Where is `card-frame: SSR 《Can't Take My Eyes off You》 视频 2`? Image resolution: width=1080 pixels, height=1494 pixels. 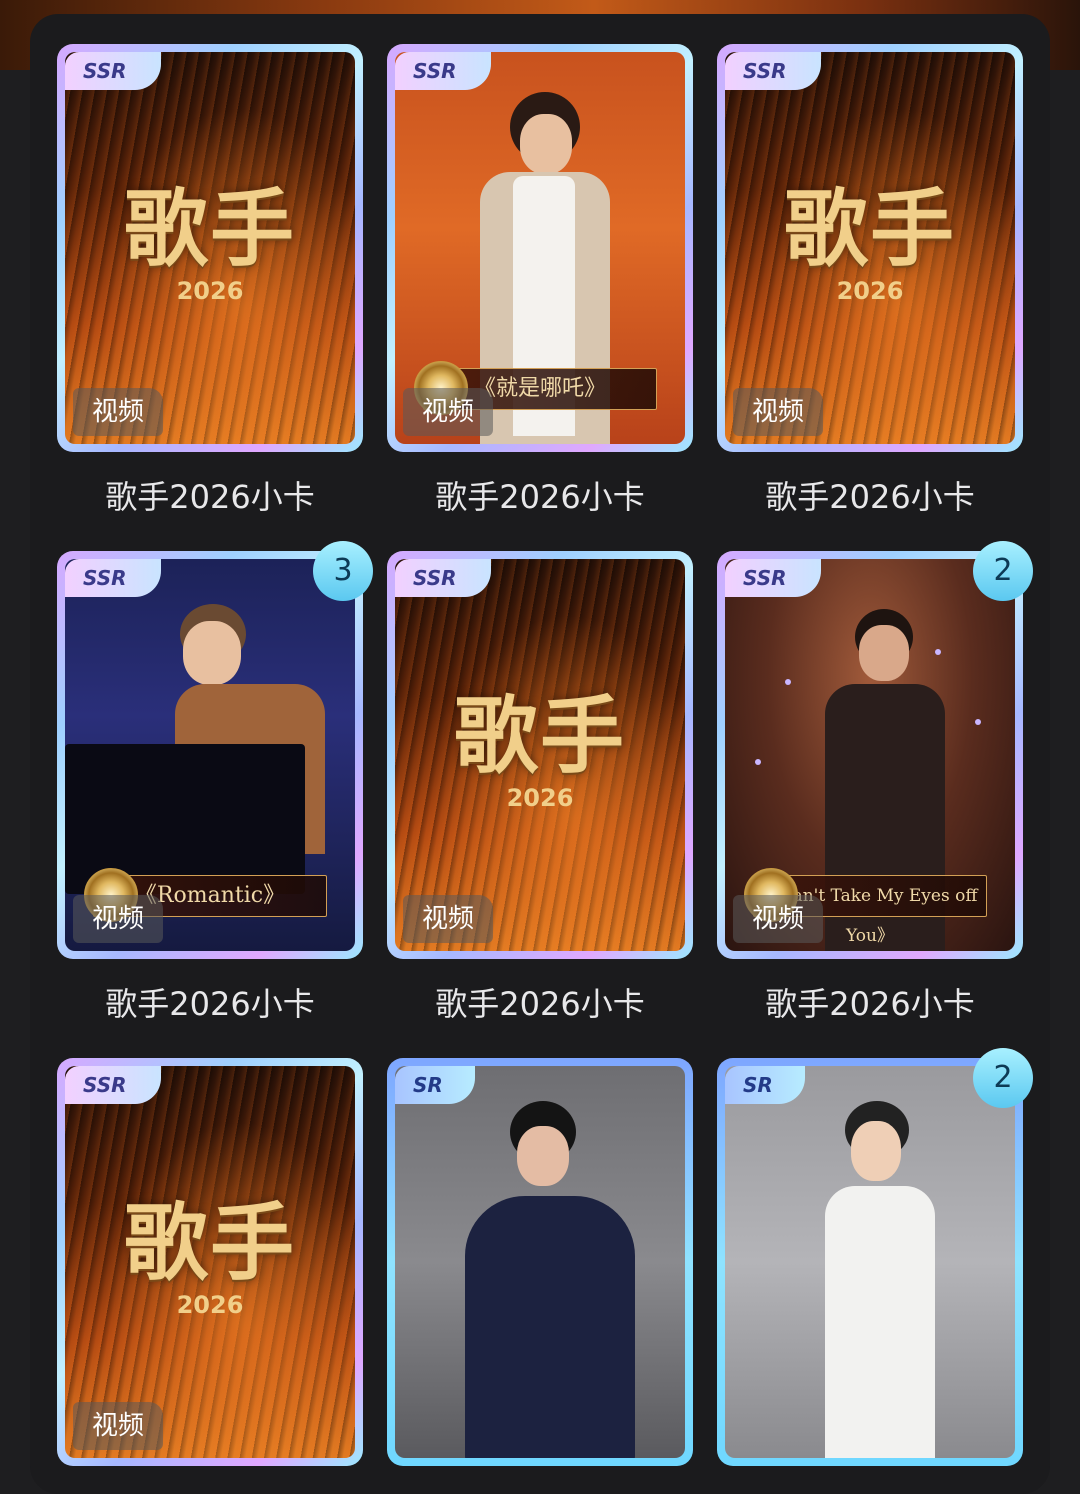
card-frame: SSR 《Can't Take My Eyes off You》 视频 2 is located at coordinates (875, 750).